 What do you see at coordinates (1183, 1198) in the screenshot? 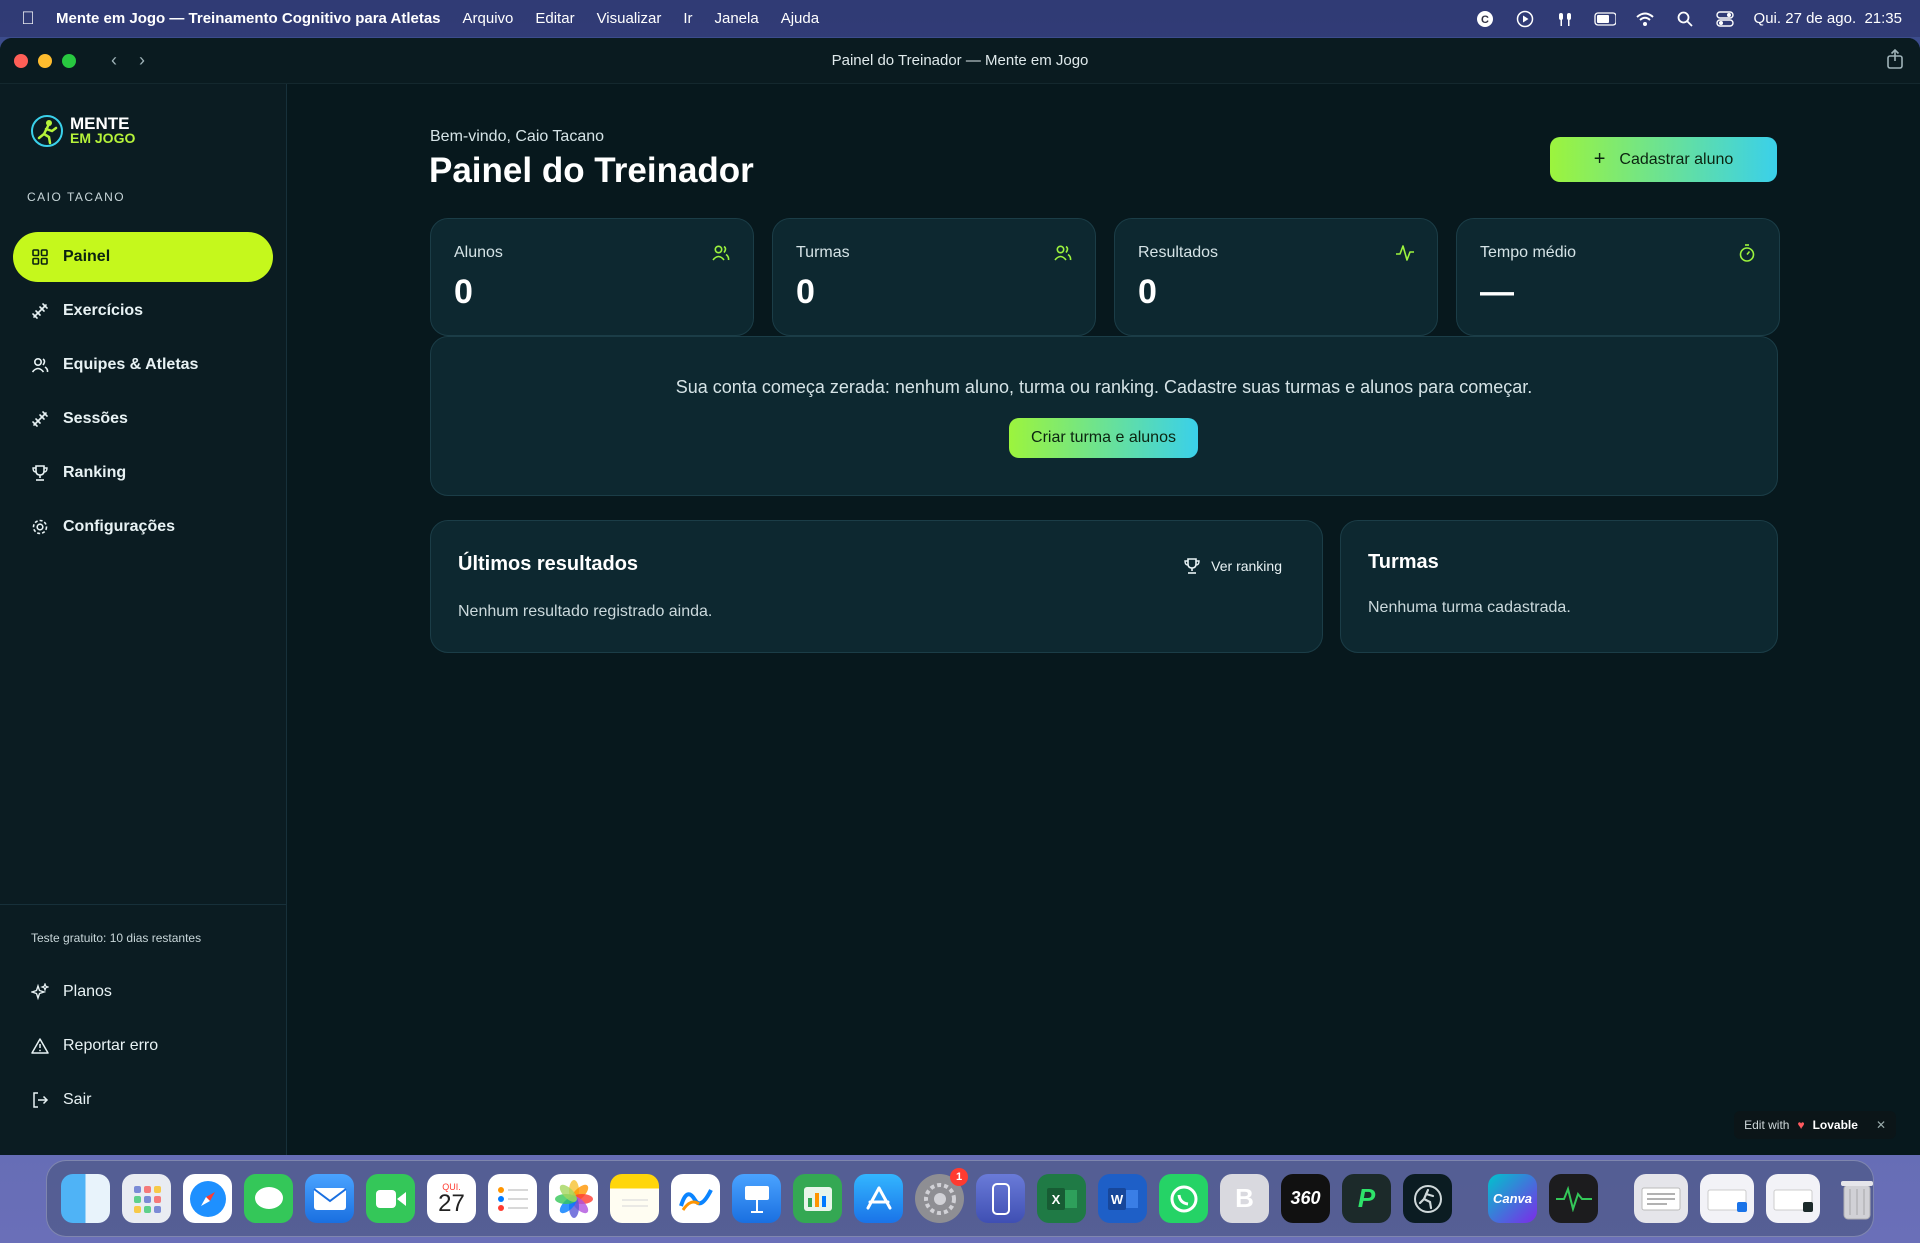
I see `whatsapp-icon` at bounding box center [1183, 1198].